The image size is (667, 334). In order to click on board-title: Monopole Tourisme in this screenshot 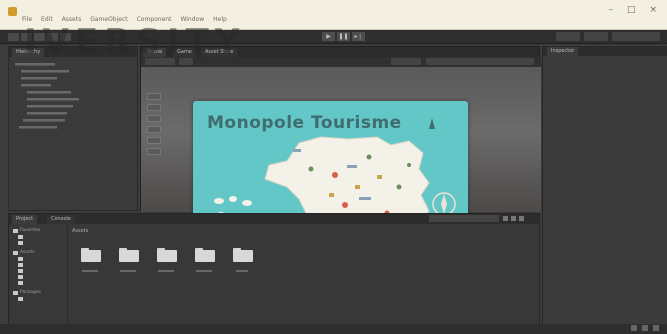, I will do `click(304, 123)`.